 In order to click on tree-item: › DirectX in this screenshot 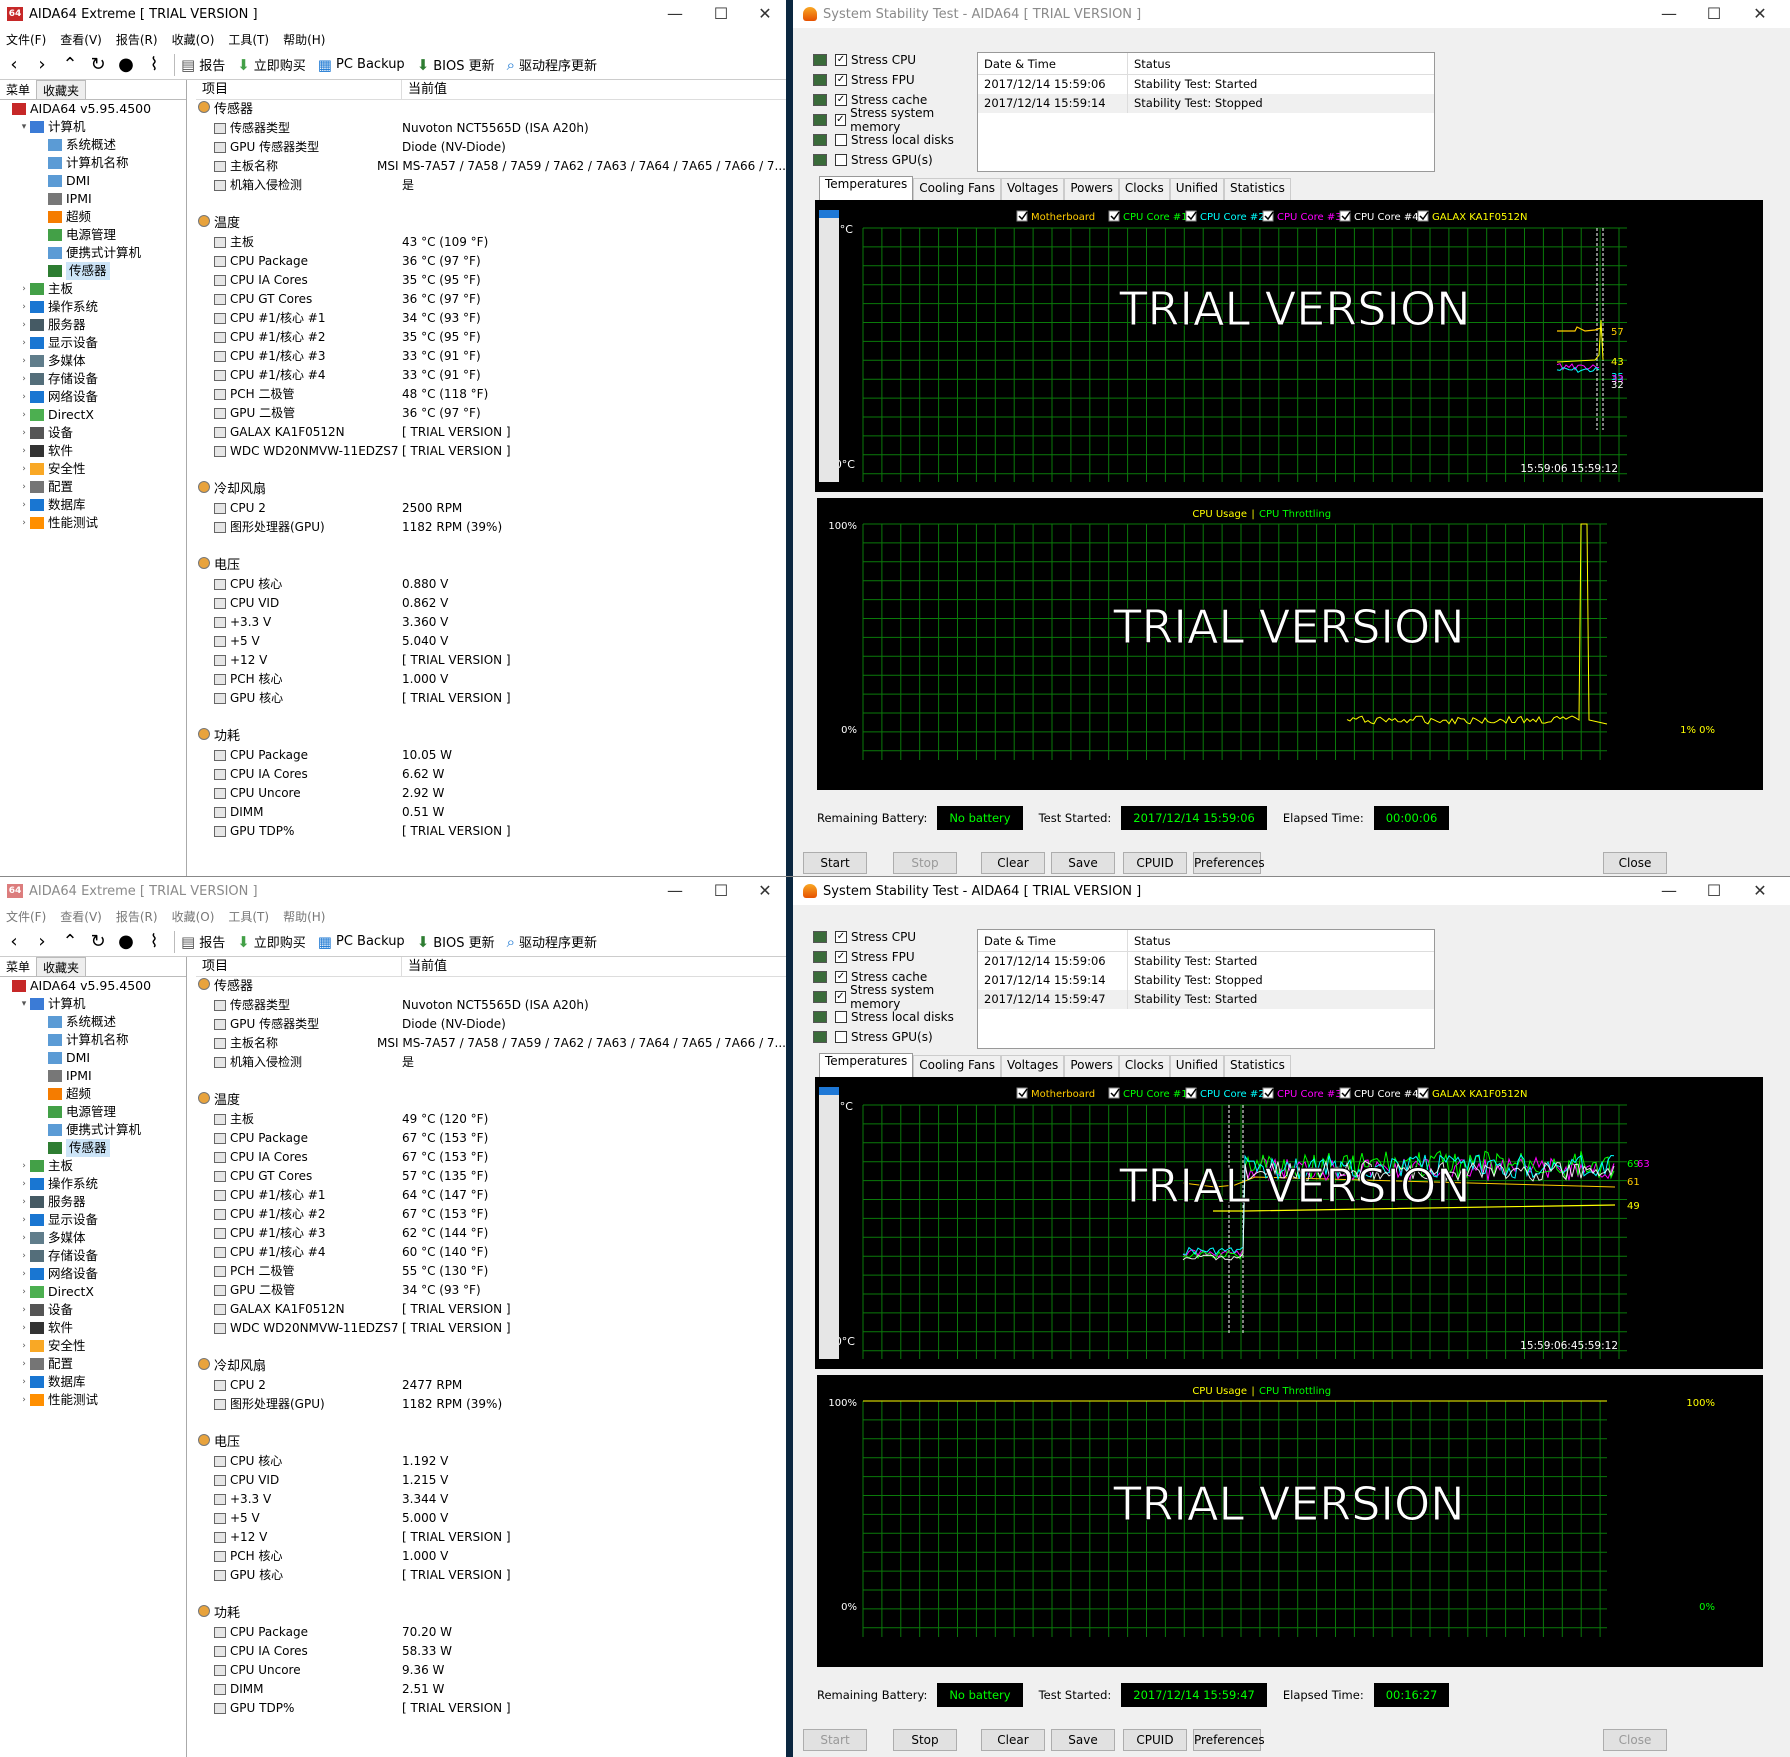, I will do `click(93, 1292)`.